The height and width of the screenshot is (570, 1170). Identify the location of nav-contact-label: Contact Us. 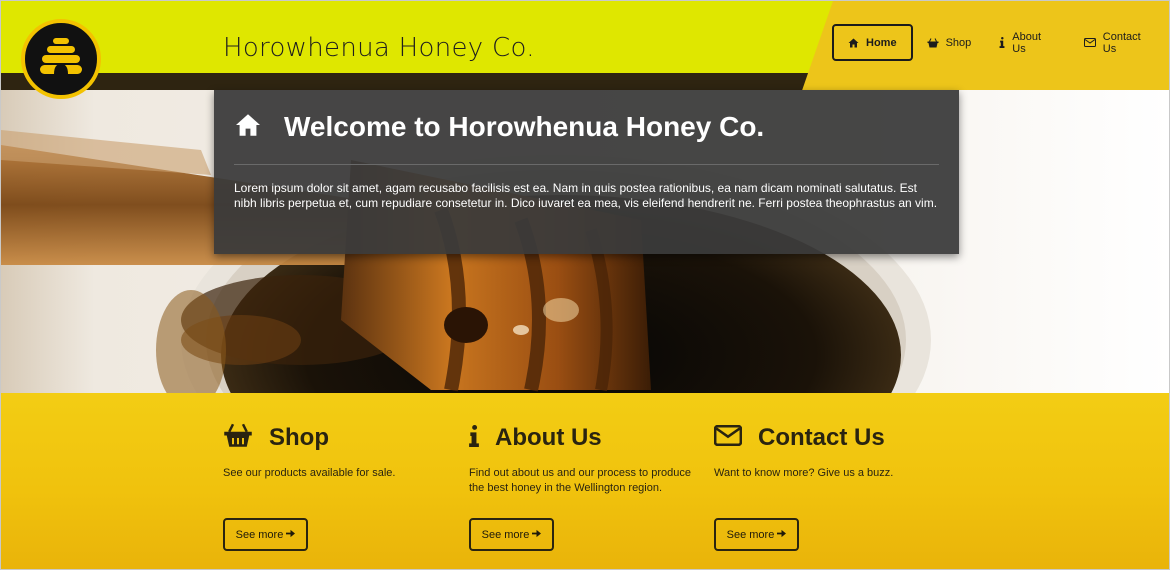
(1121, 42).